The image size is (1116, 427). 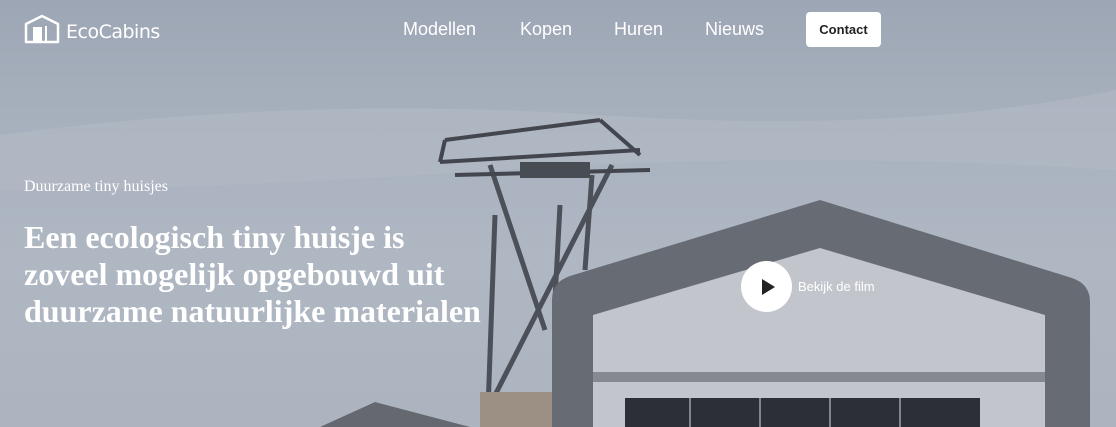 What do you see at coordinates (96, 186) in the screenshot?
I see `hero-subtitle: Duurzame tiny huisjes` at bounding box center [96, 186].